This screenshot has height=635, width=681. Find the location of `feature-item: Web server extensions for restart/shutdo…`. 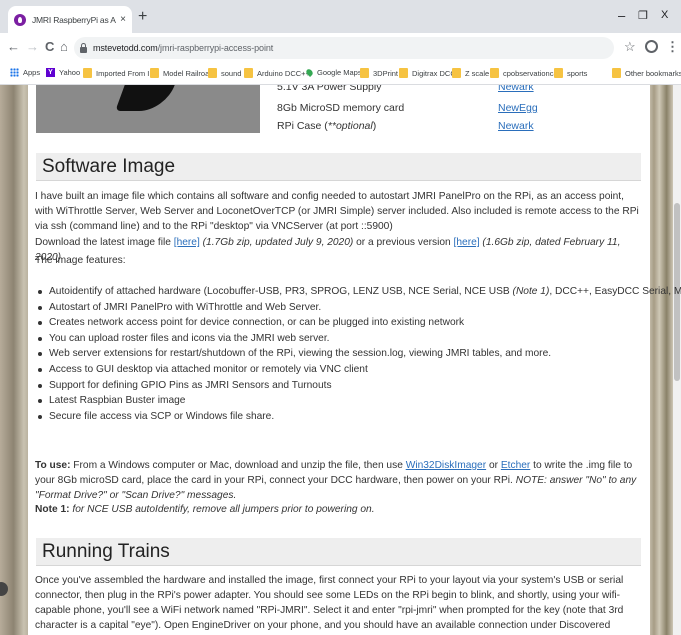

feature-item: Web server extensions for restart/shutdo… is located at coordinates (338, 354).